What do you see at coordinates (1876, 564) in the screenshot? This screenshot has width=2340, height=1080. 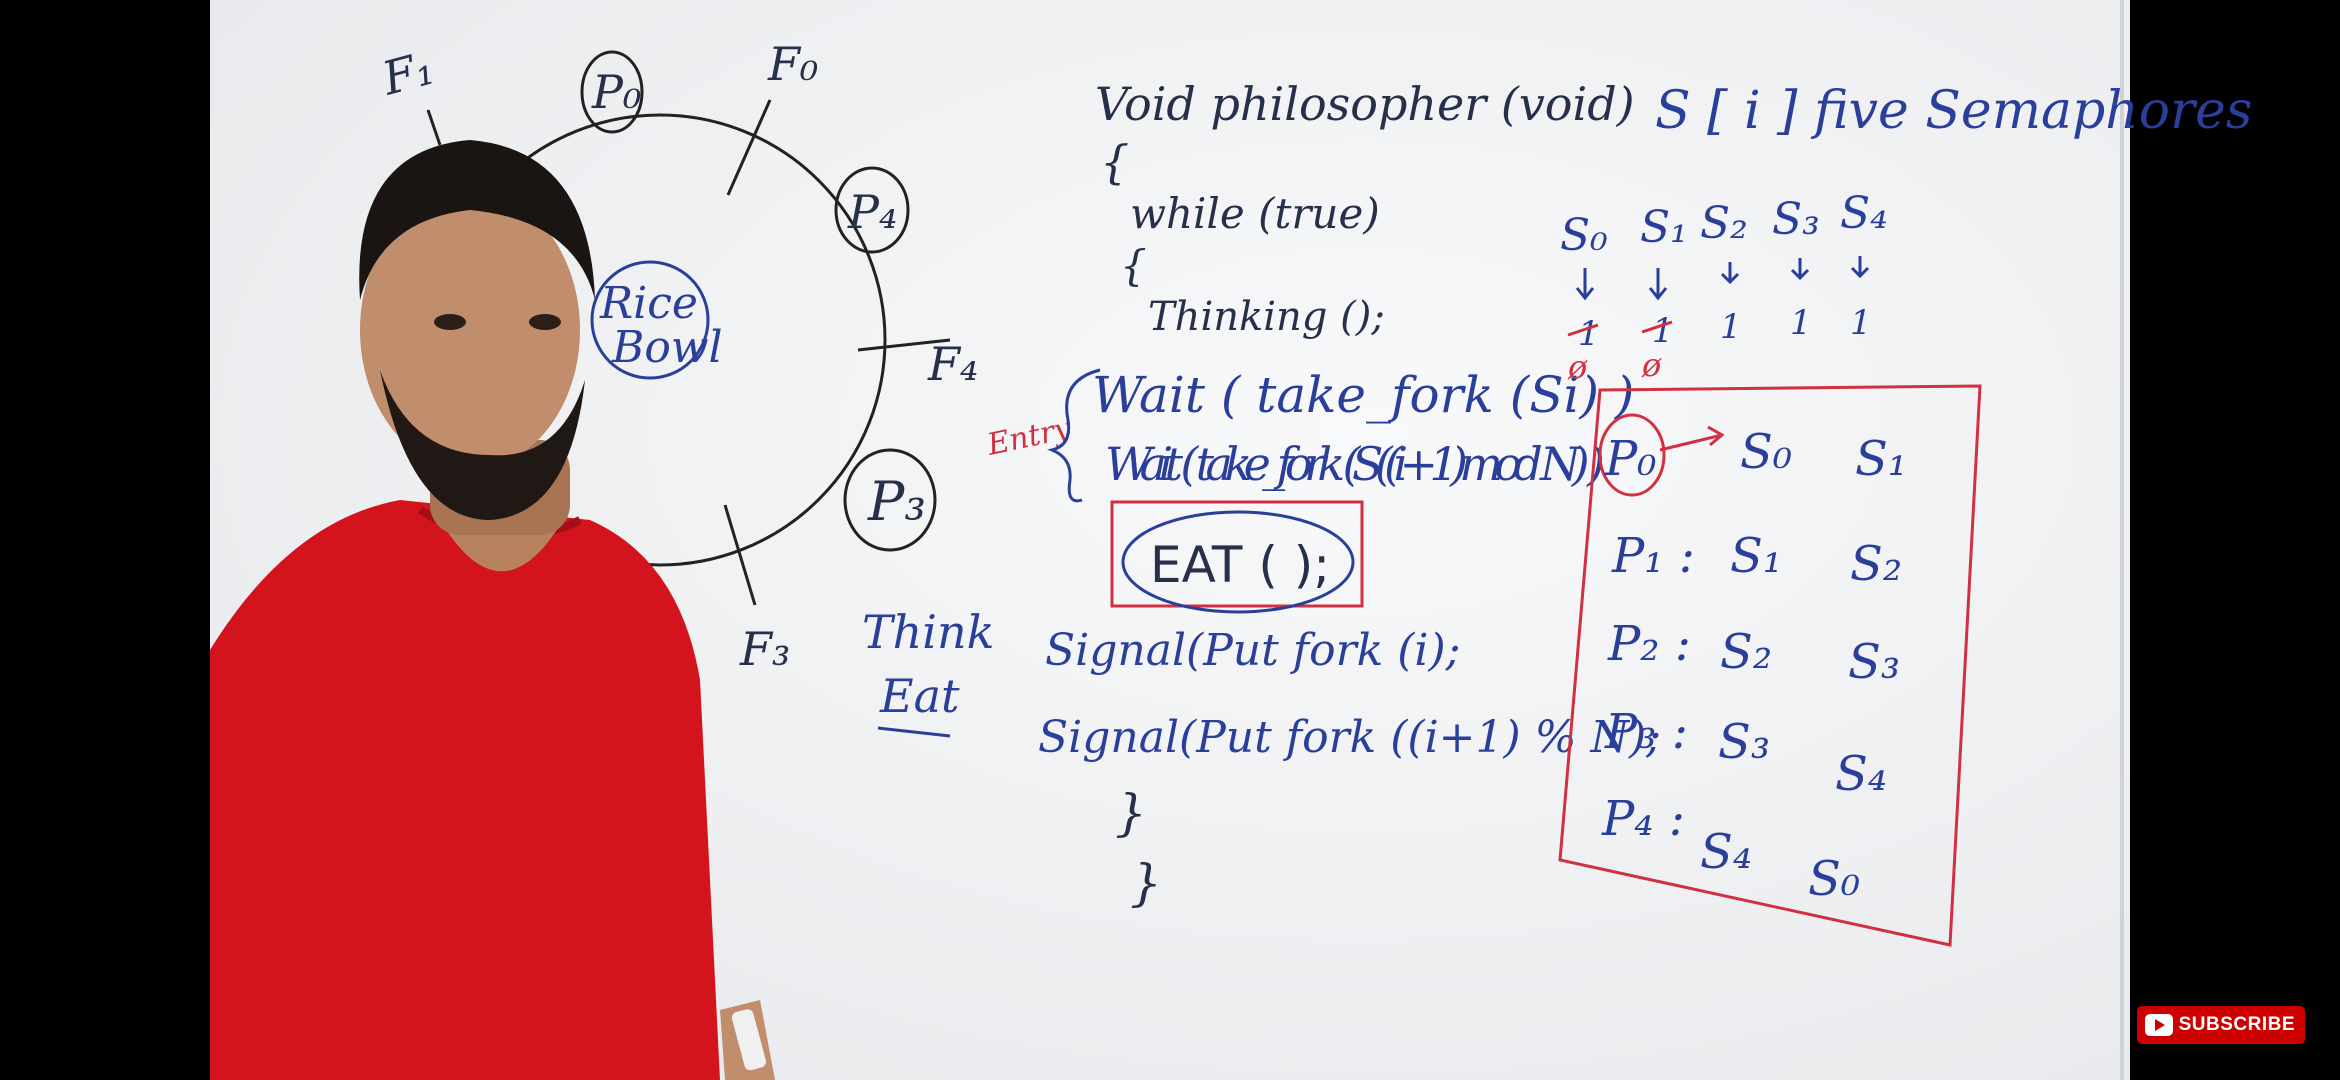 I see `table-row-1-right: S₂` at bounding box center [1876, 564].